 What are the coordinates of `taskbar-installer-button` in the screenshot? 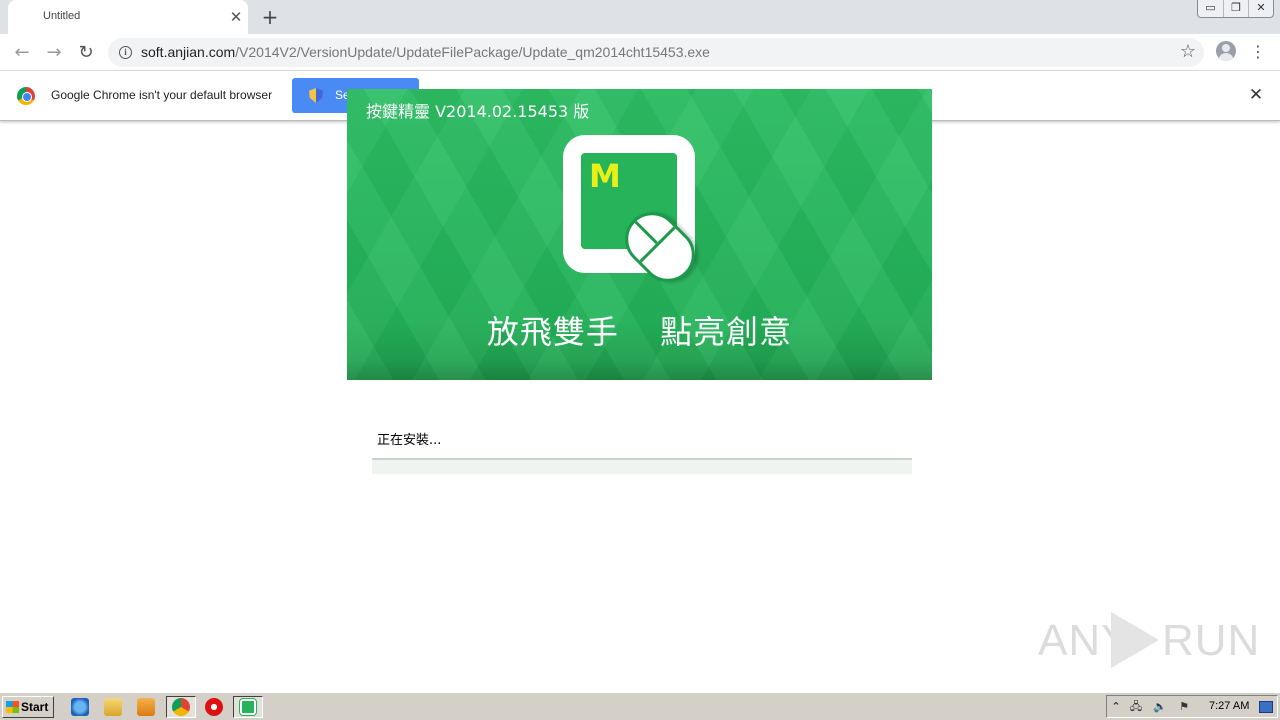 It's located at (248, 707).